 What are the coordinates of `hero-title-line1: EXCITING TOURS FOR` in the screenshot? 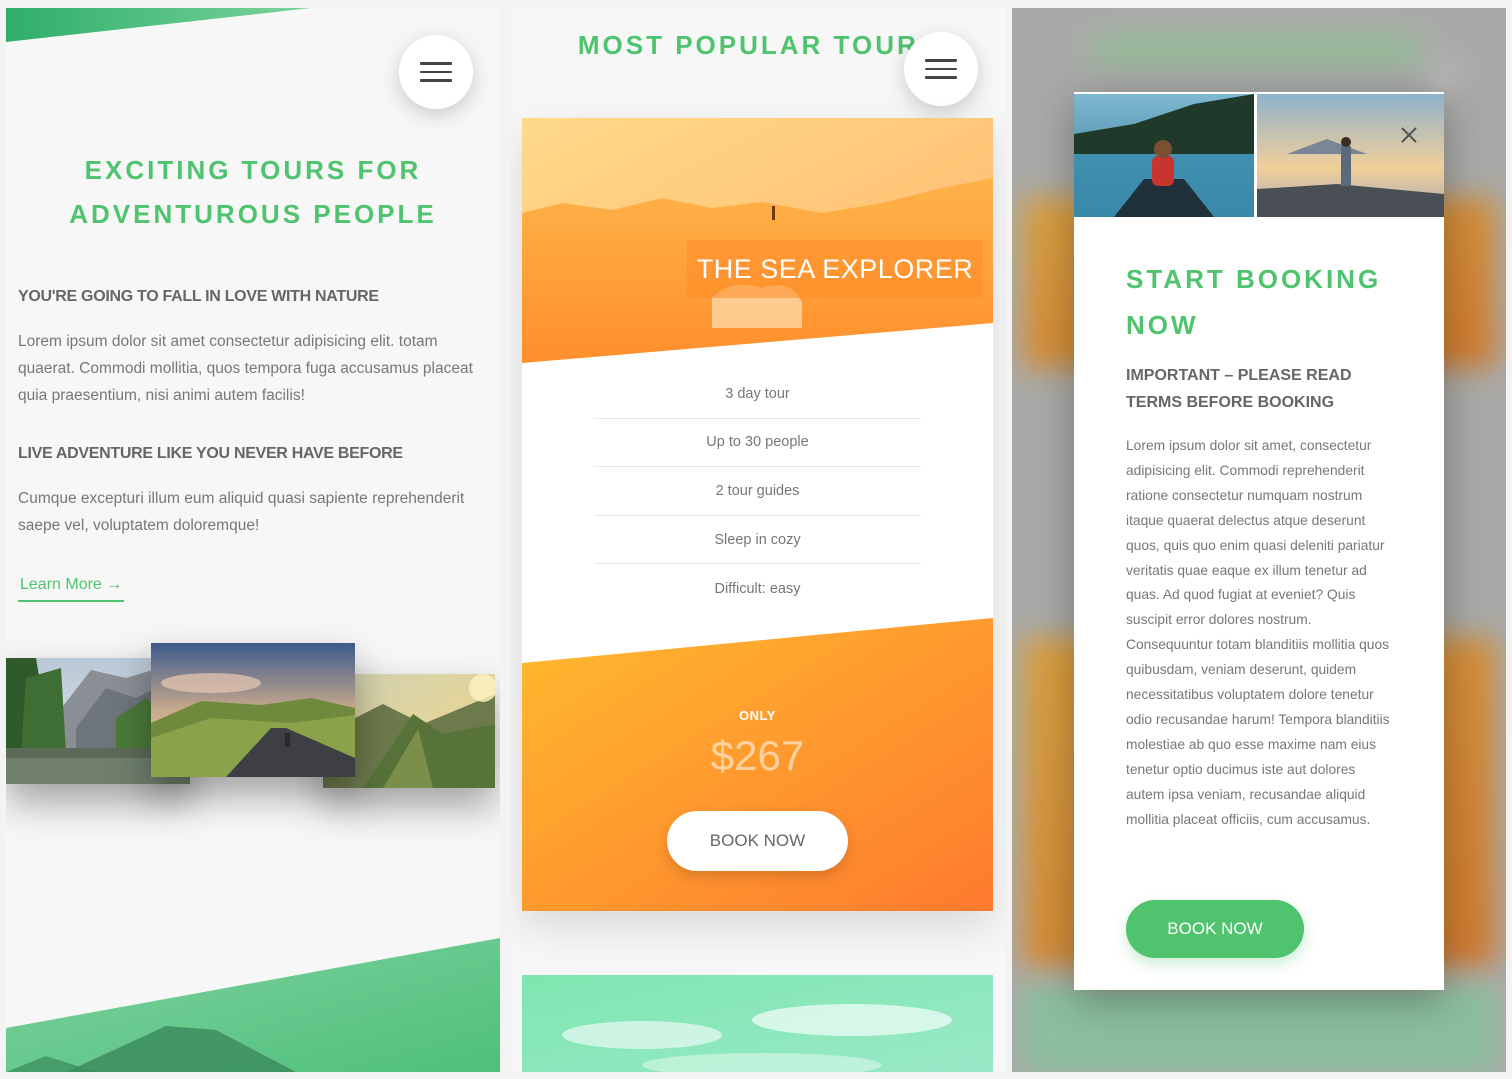 It's located at (253, 170).